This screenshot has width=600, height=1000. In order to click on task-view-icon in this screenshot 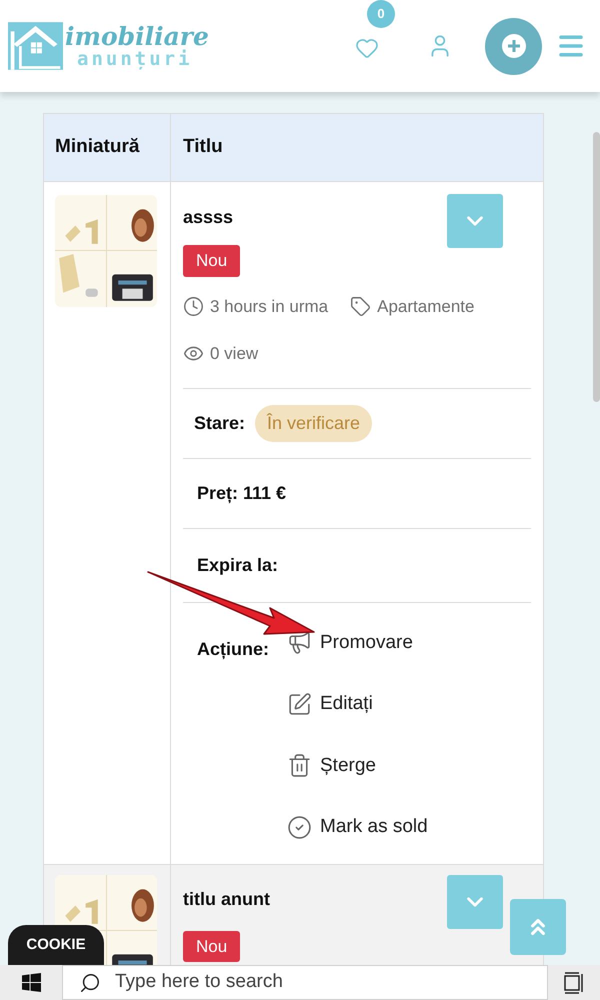, I will do `click(574, 983)`.